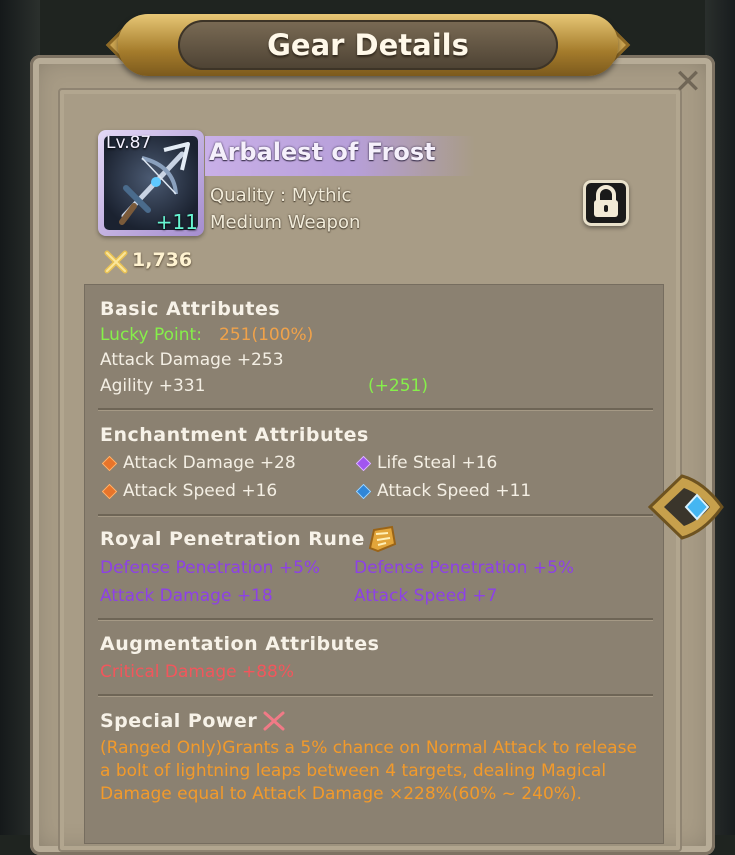 Image resolution: width=735 pixels, height=855 pixels. Describe the element at coordinates (454, 491) in the screenshot. I see `enchant-attack-speed-2: Attack Speed +11` at that location.